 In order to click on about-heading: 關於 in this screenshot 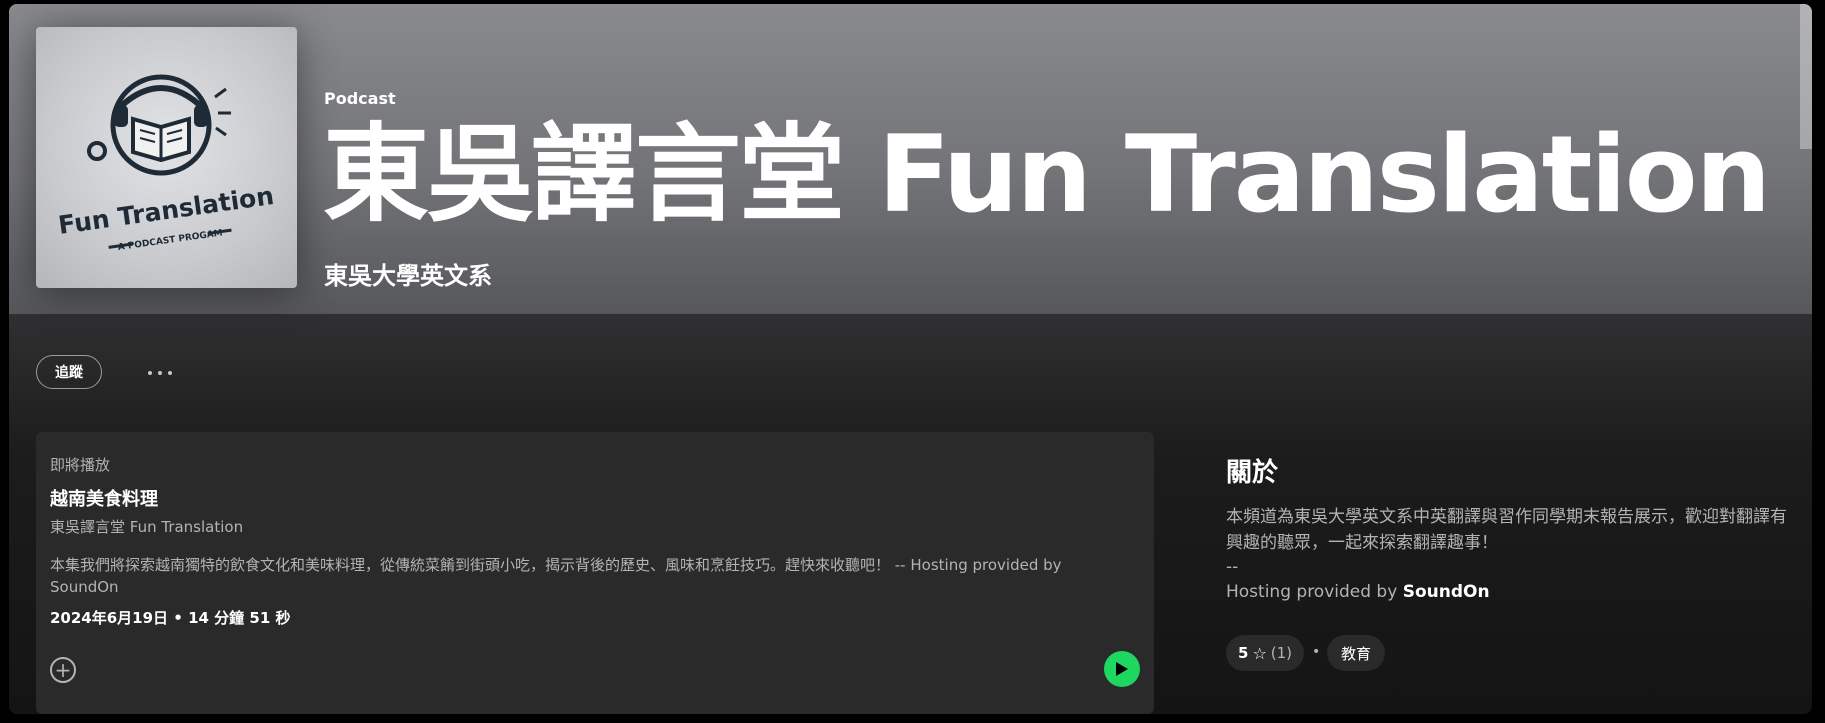, I will do `click(1252, 473)`.